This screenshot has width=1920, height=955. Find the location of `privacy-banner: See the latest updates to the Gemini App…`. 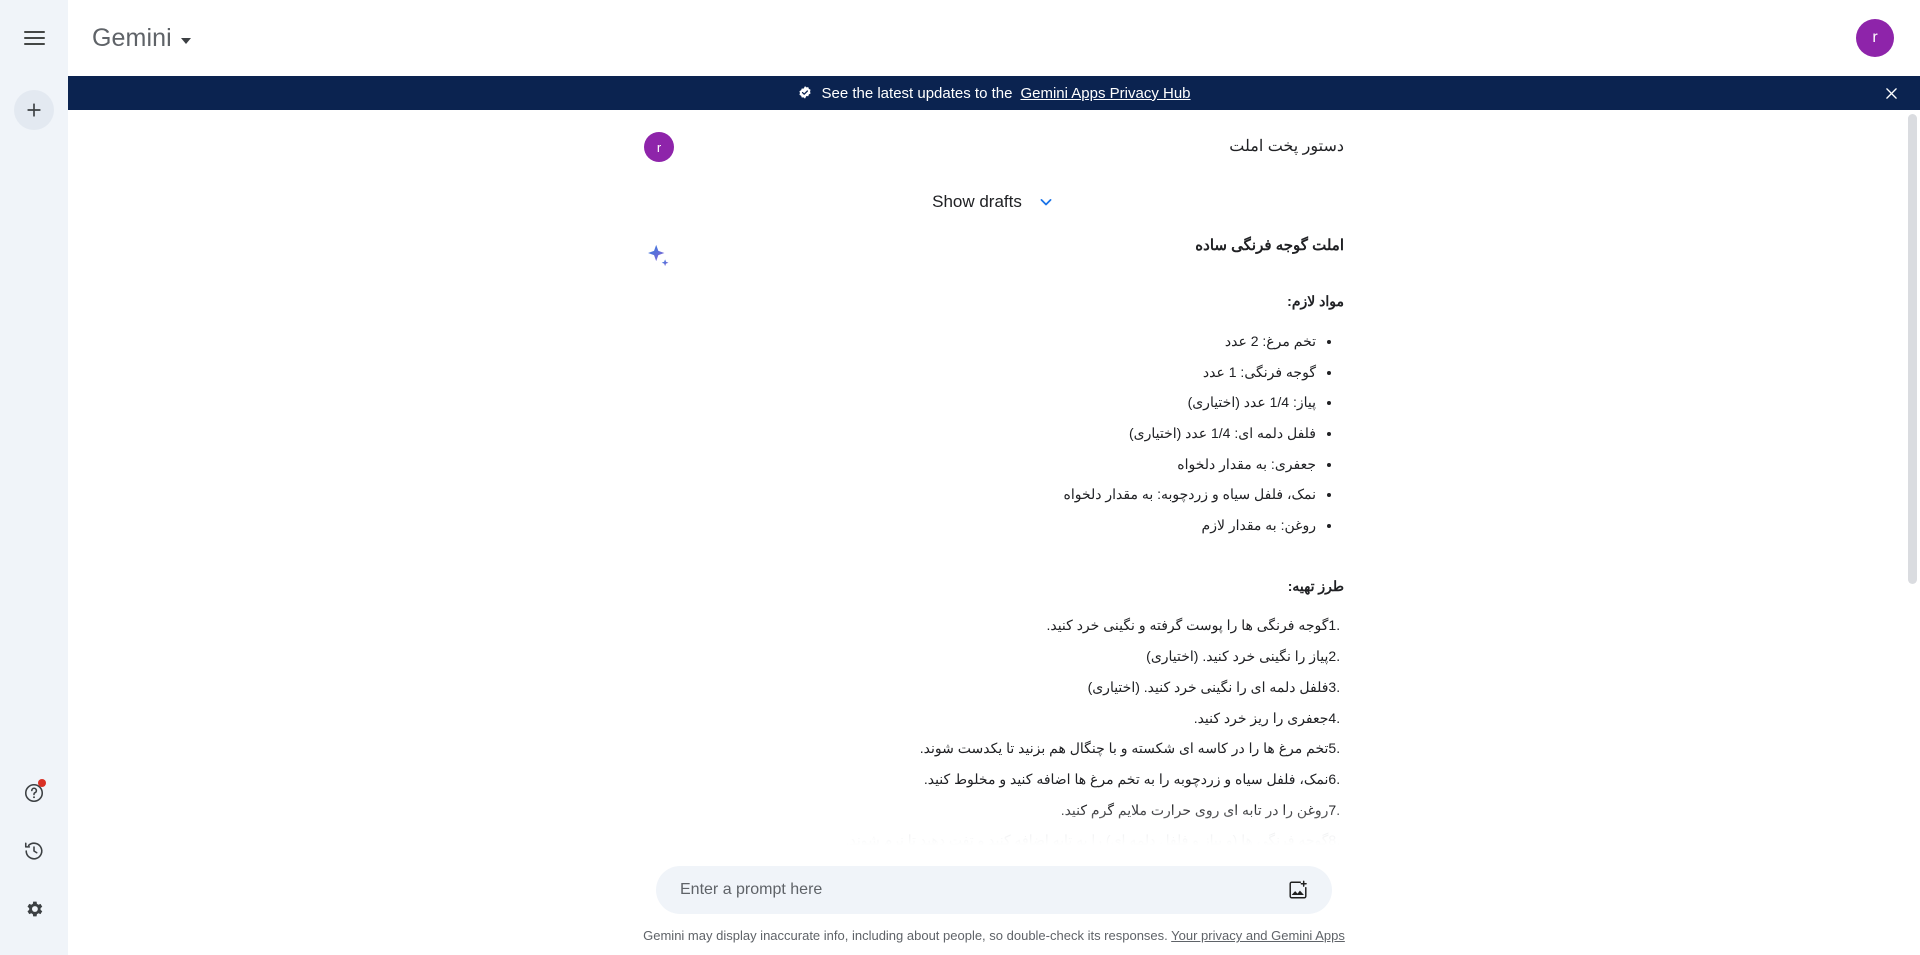

privacy-banner: See the latest updates to the Gemini App… is located at coordinates (994, 93).